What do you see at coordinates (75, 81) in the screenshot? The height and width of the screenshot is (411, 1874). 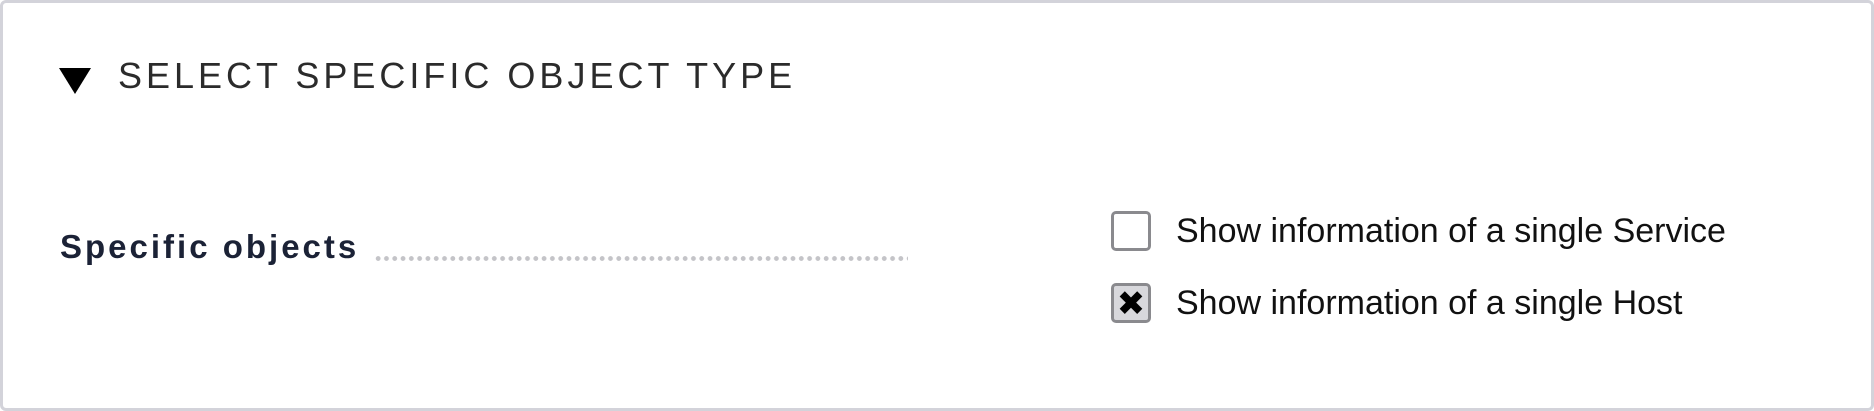 I see `triangle-down-icon` at bounding box center [75, 81].